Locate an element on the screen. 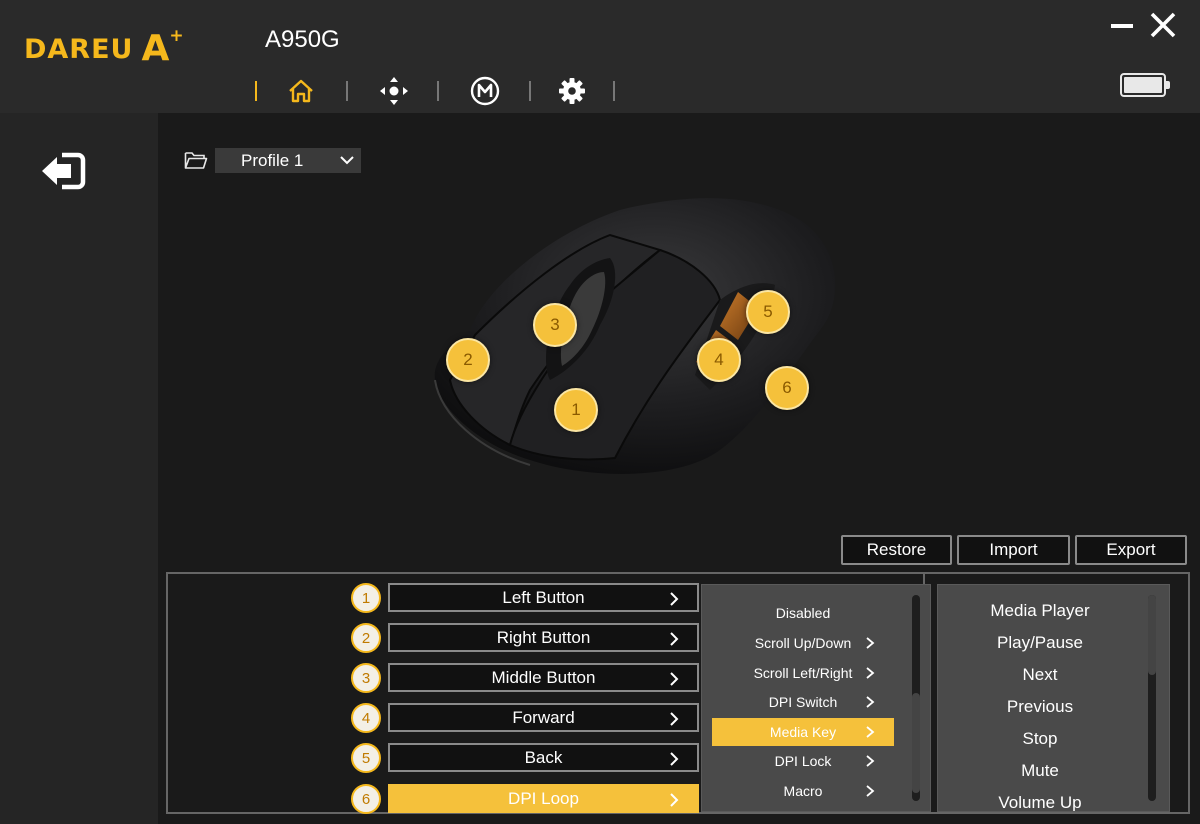 The image size is (1200, 824). logo-mark: A is located at coordinates (155, 48).